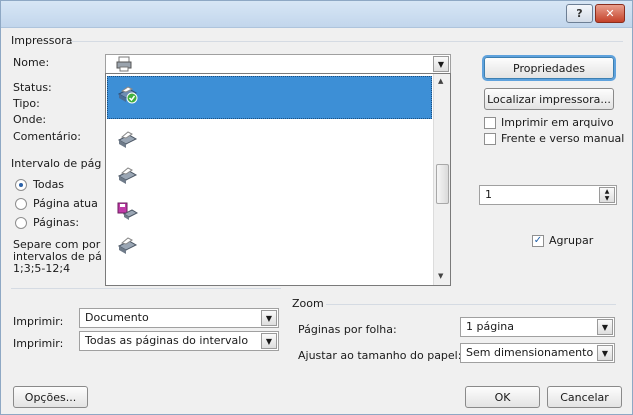 This screenshot has height=415, width=633. I want to click on zoom-group-divider, so click(471, 304).